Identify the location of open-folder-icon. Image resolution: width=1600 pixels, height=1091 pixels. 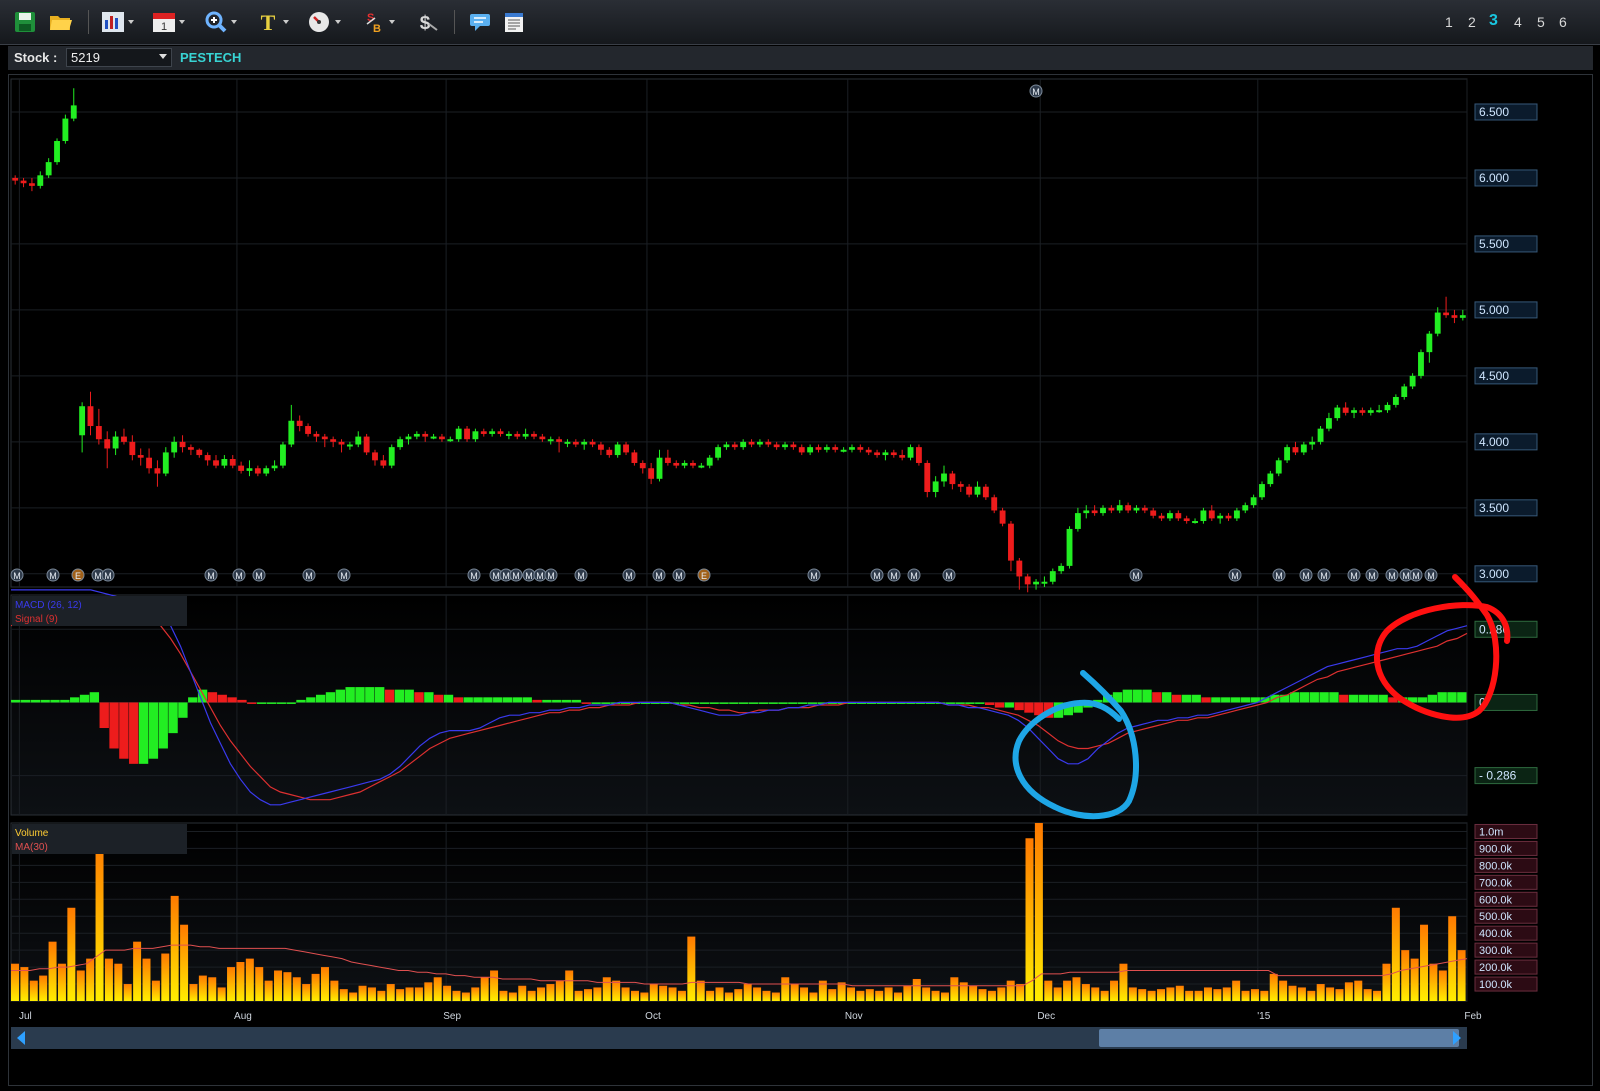
(61, 22).